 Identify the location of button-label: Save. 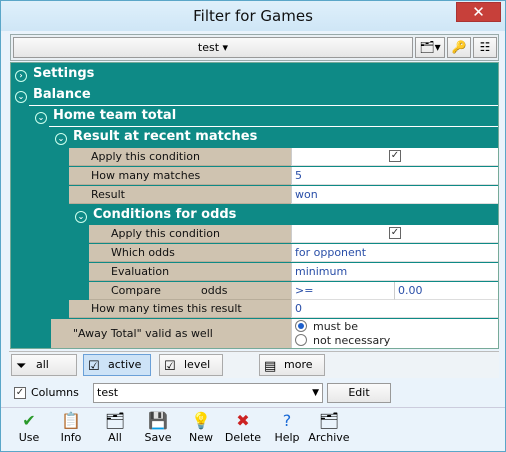
(158, 437).